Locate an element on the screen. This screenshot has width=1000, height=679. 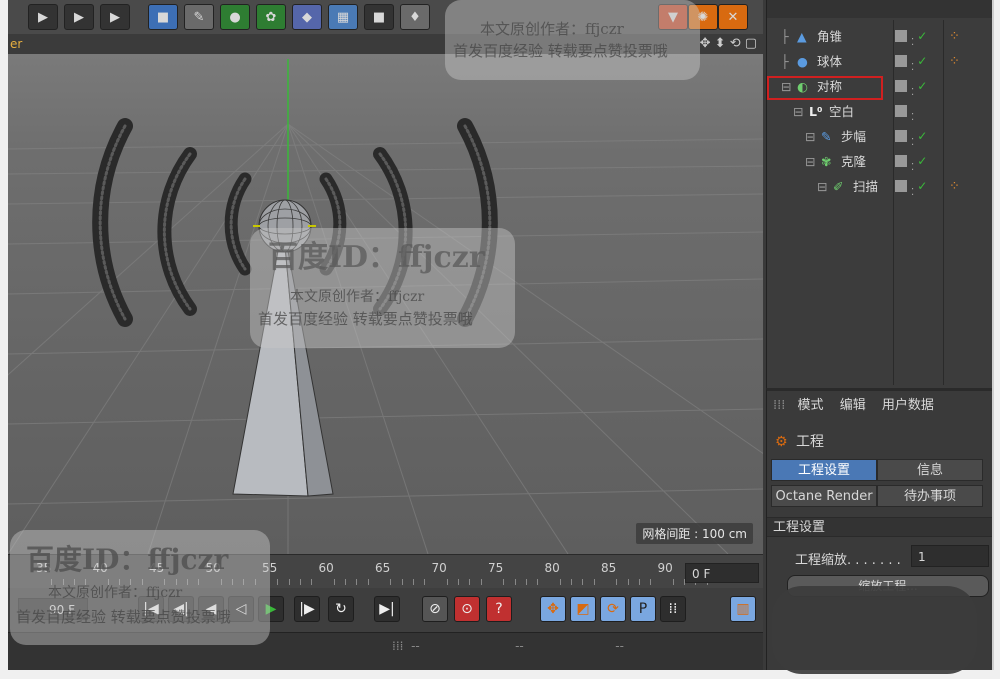
object-name: 球体 is located at coordinates (829, 61).